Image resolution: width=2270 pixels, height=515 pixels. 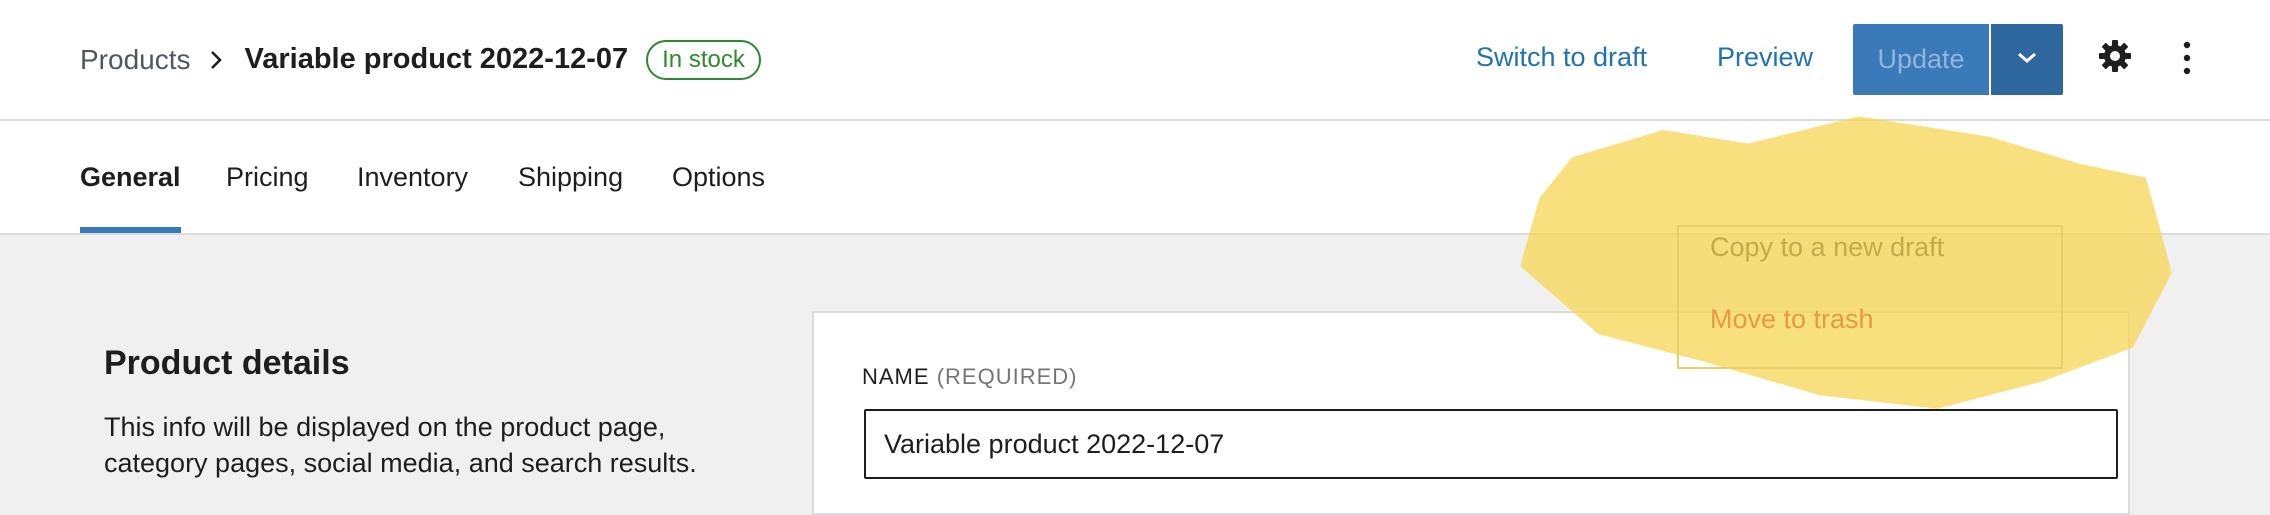 What do you see at coordinates (412, 177) in the screenshot?
I see `tab-inventory: Inventory` at bounding box center [412, 177].